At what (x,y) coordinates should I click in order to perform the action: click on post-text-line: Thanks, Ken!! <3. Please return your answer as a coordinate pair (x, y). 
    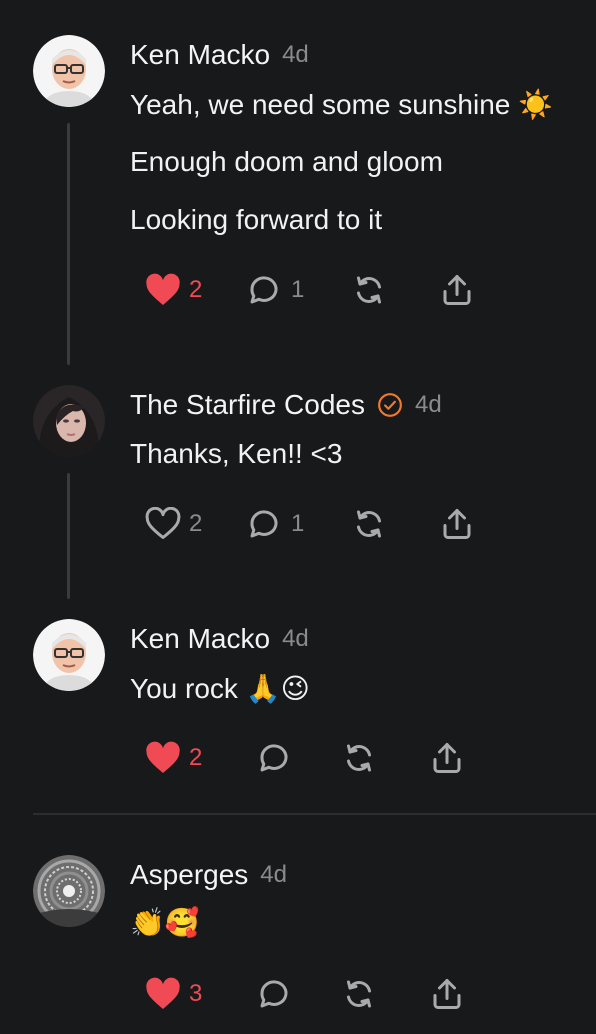
    Looking at the image, I should click on (236, 453).